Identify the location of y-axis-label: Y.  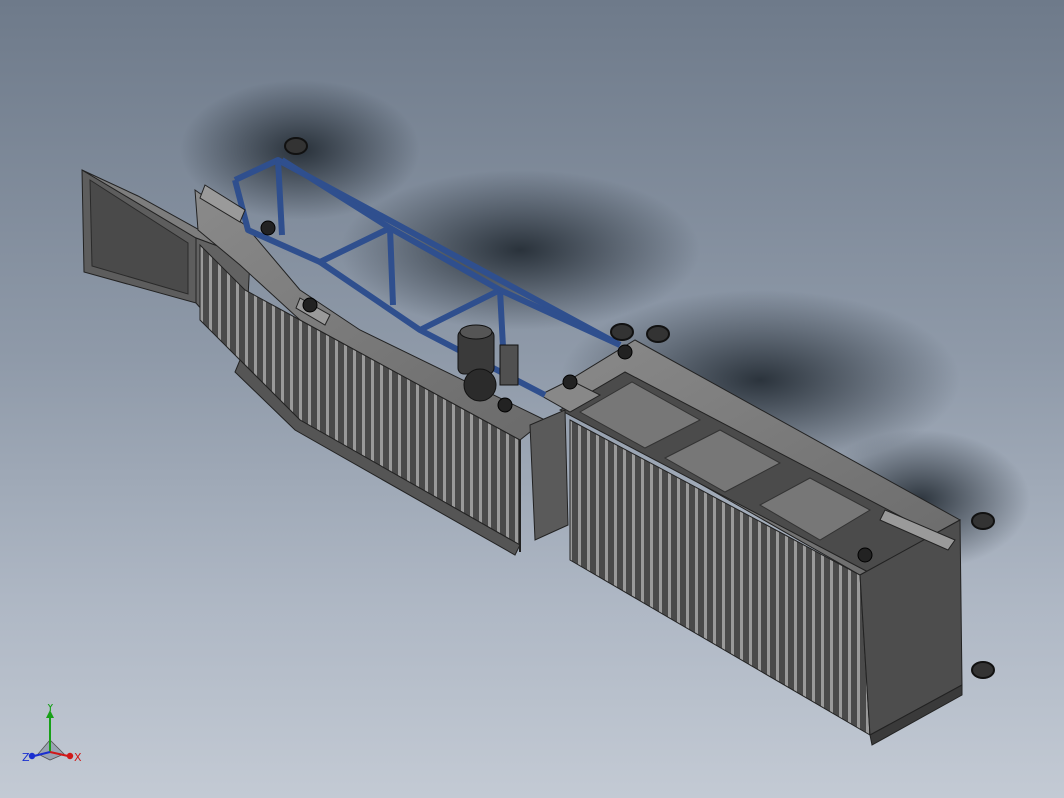
(50, 709).